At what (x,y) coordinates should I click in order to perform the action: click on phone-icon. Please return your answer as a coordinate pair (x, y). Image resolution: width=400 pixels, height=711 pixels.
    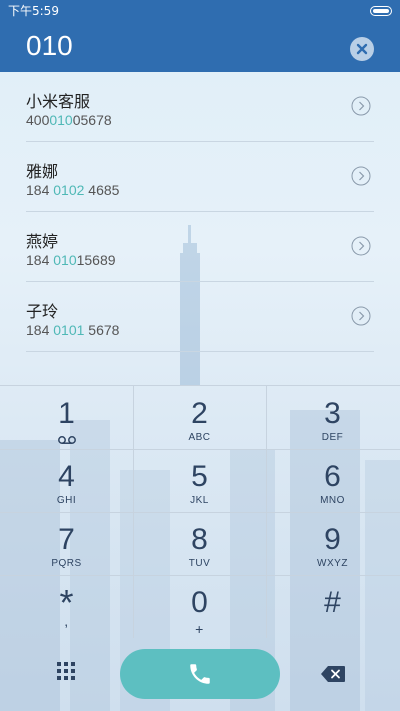
    Looking at the image, I should click on (200, 674).